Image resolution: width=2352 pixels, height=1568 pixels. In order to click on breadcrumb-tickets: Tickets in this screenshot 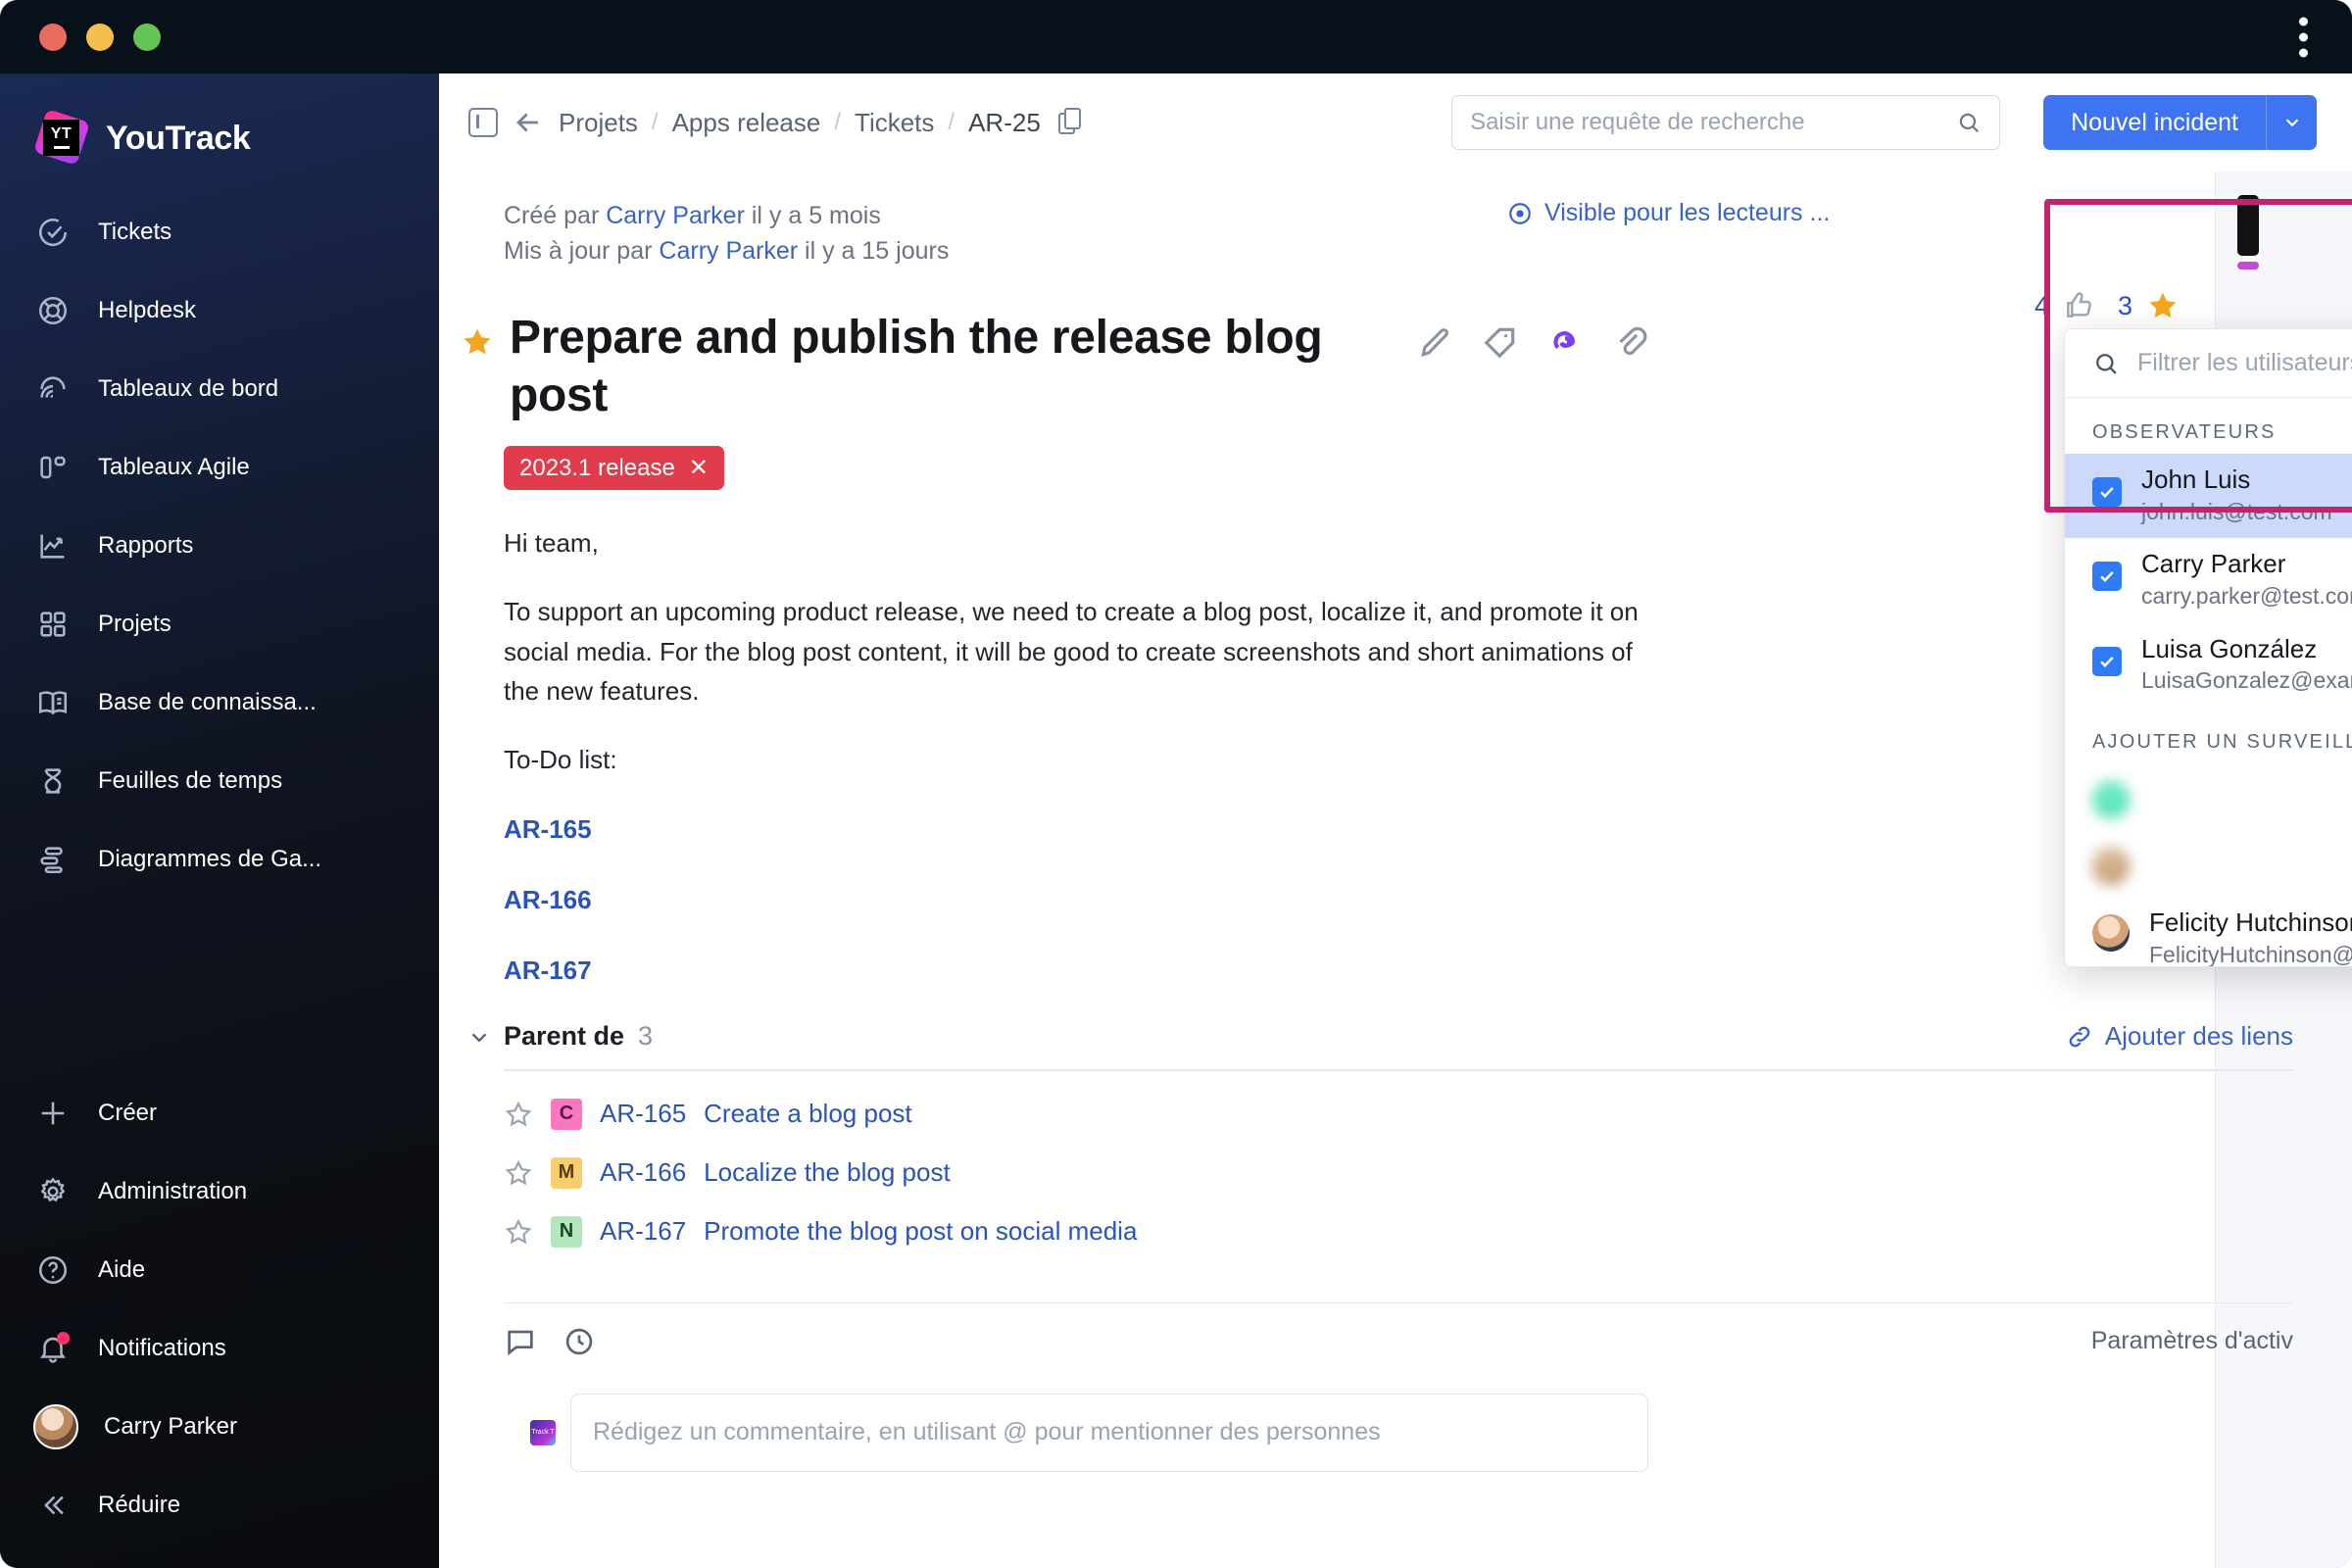, I will do `click(894, 123)`.